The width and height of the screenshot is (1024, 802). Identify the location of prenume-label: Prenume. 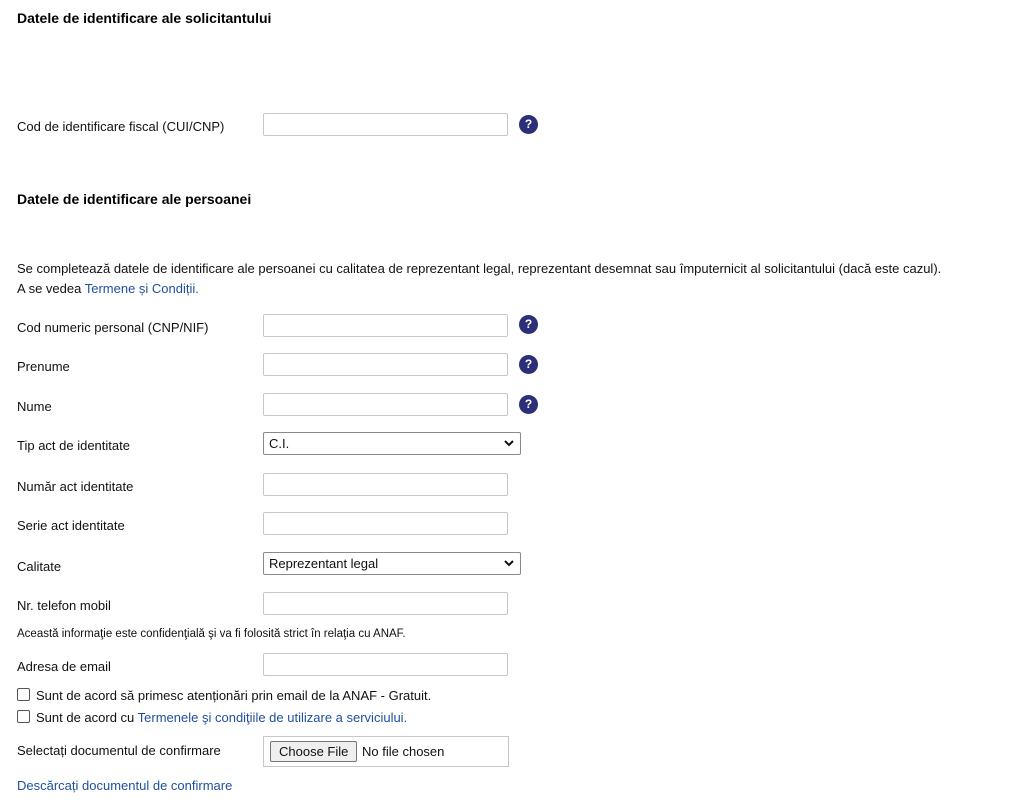
(43, 366).